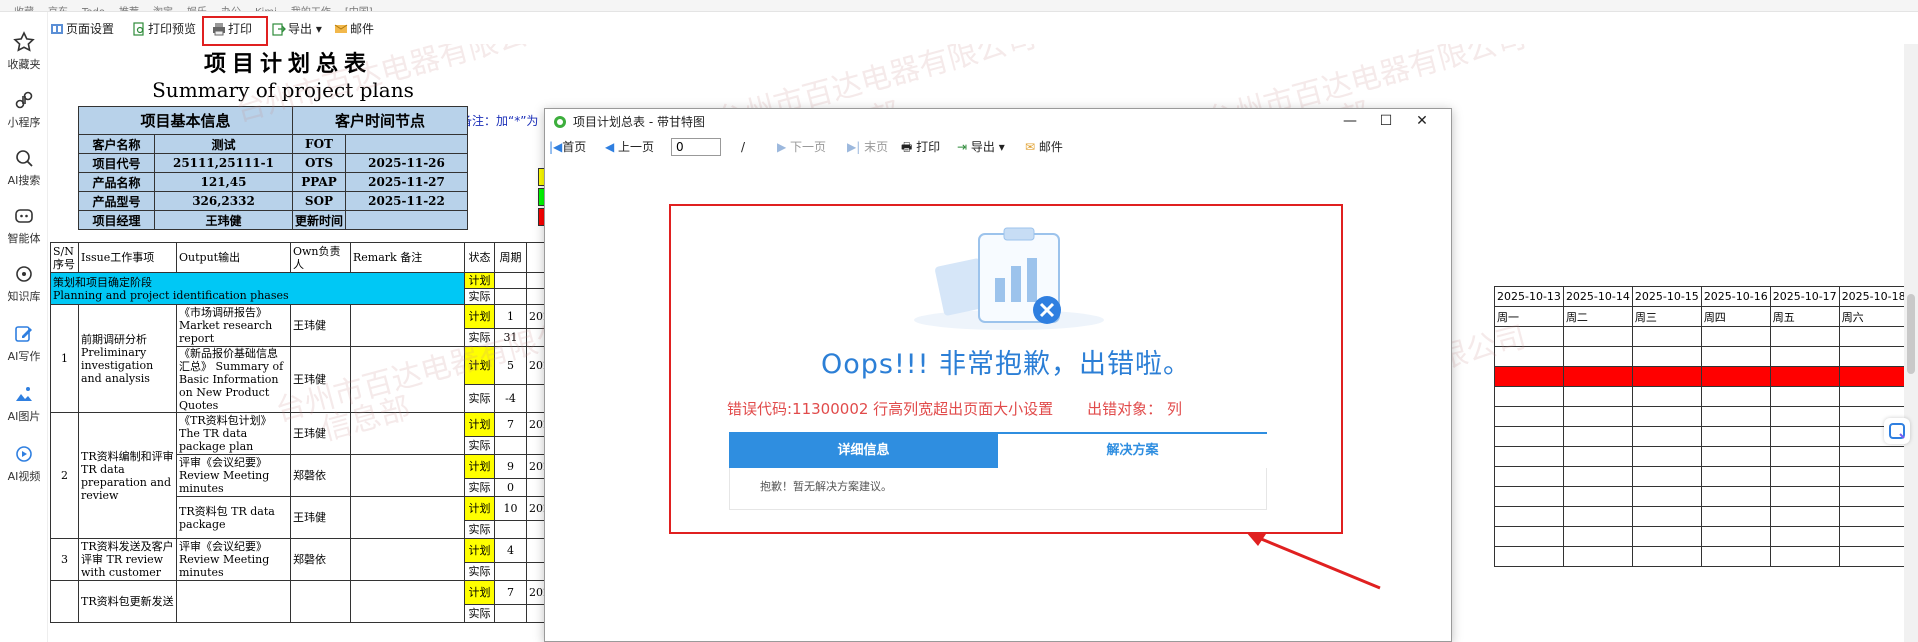 The height and width of the screenshot is (642, 1918). What do you see at coordinates (266, 10) in the screenshot?
I see `bookmark-item: Kimi` at bounding box center [266, 10].